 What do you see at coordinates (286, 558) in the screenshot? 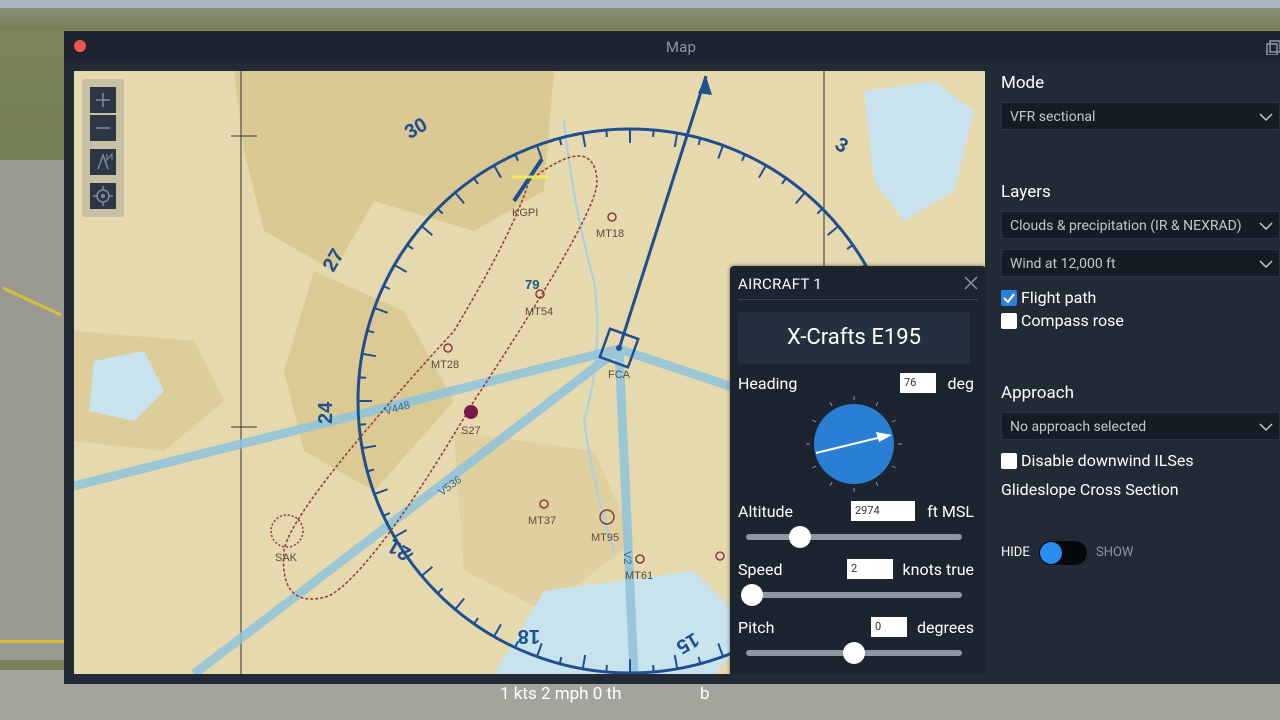
I see `airport-label-SAK: SAK` at bounding box center [286, 558].